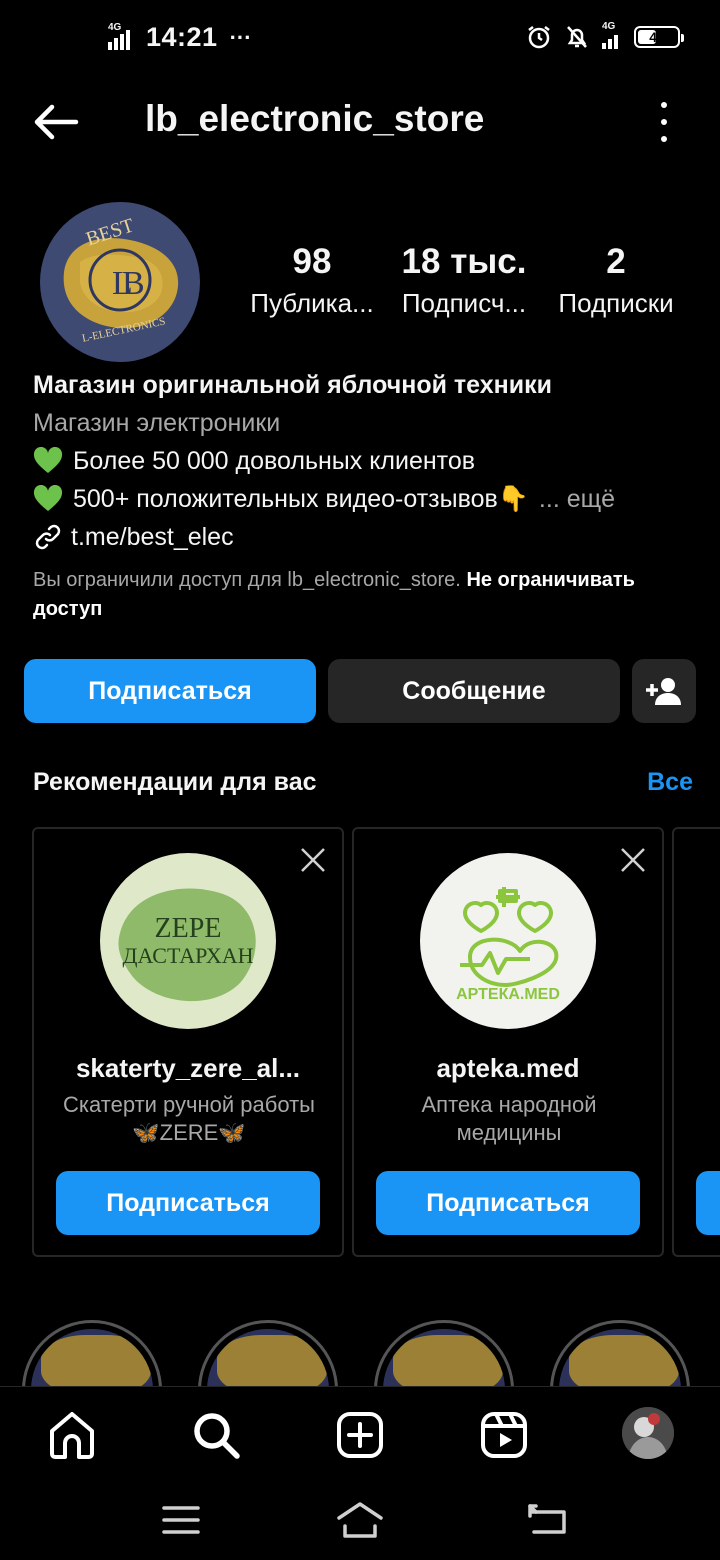 The width and height of the screenshot is (720, 1560). I want to click on stat-number: 2, so click(616, 261).